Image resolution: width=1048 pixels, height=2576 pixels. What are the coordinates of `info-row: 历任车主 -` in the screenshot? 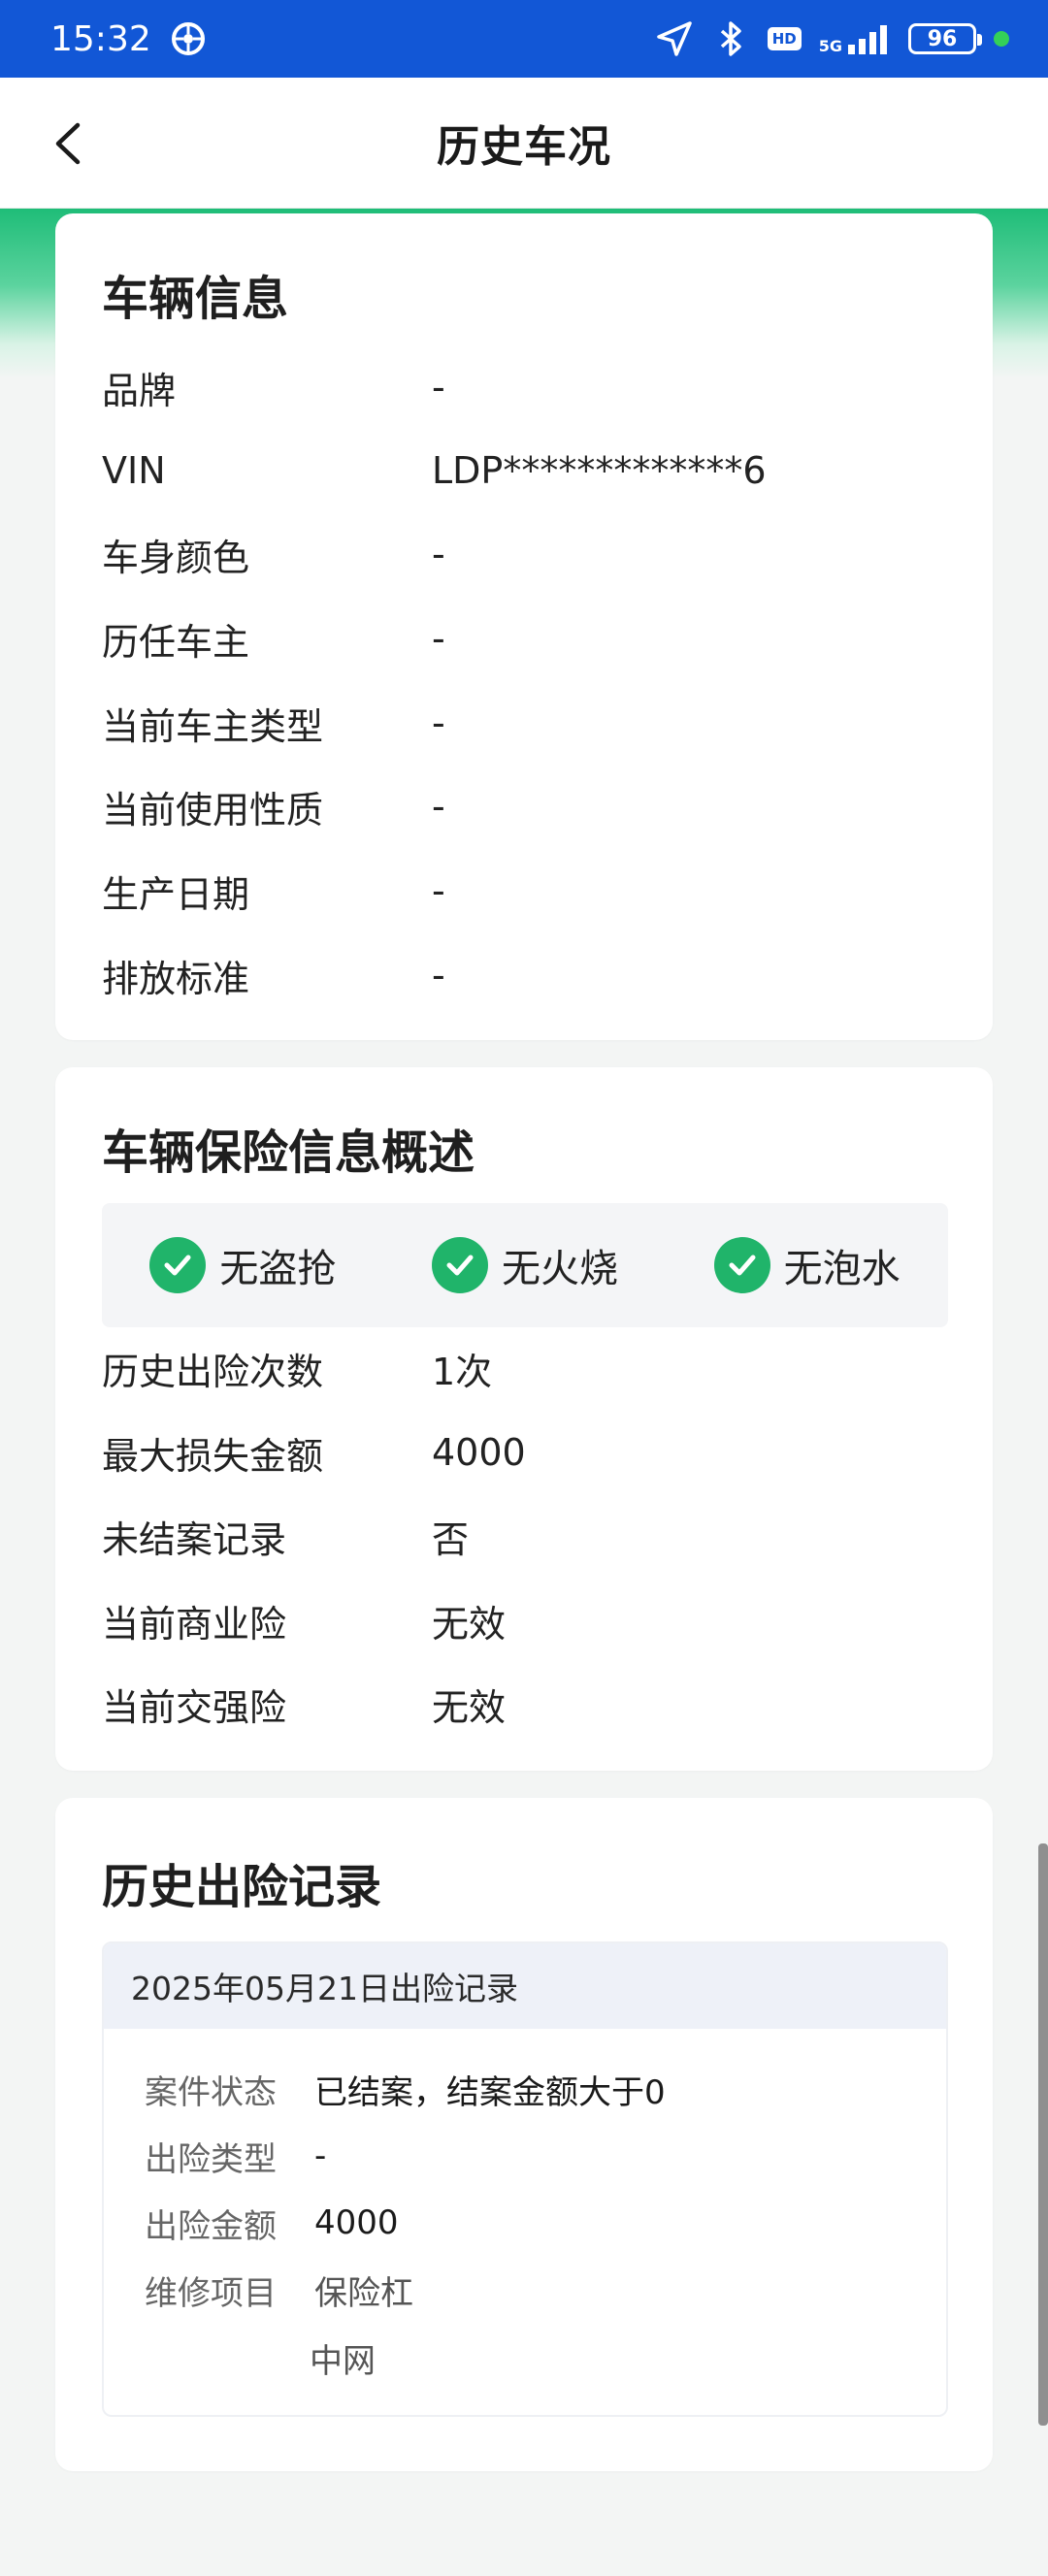 It's located at (273, 639).